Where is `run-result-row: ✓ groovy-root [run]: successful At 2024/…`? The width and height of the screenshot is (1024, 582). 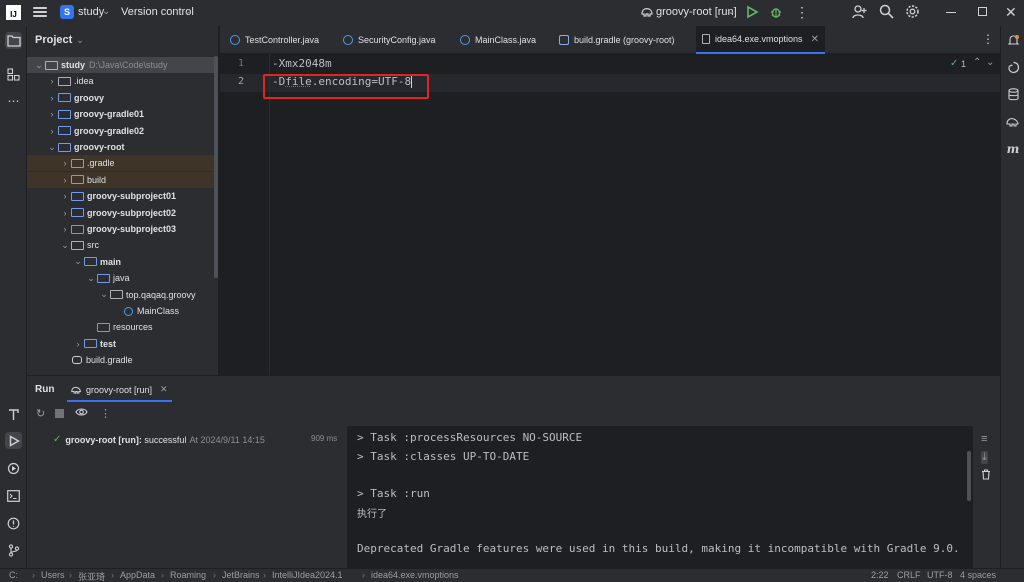
run-result-row: ✓ groovy-root [run]: successful At 2024/… is located at coordinates (159, 439).